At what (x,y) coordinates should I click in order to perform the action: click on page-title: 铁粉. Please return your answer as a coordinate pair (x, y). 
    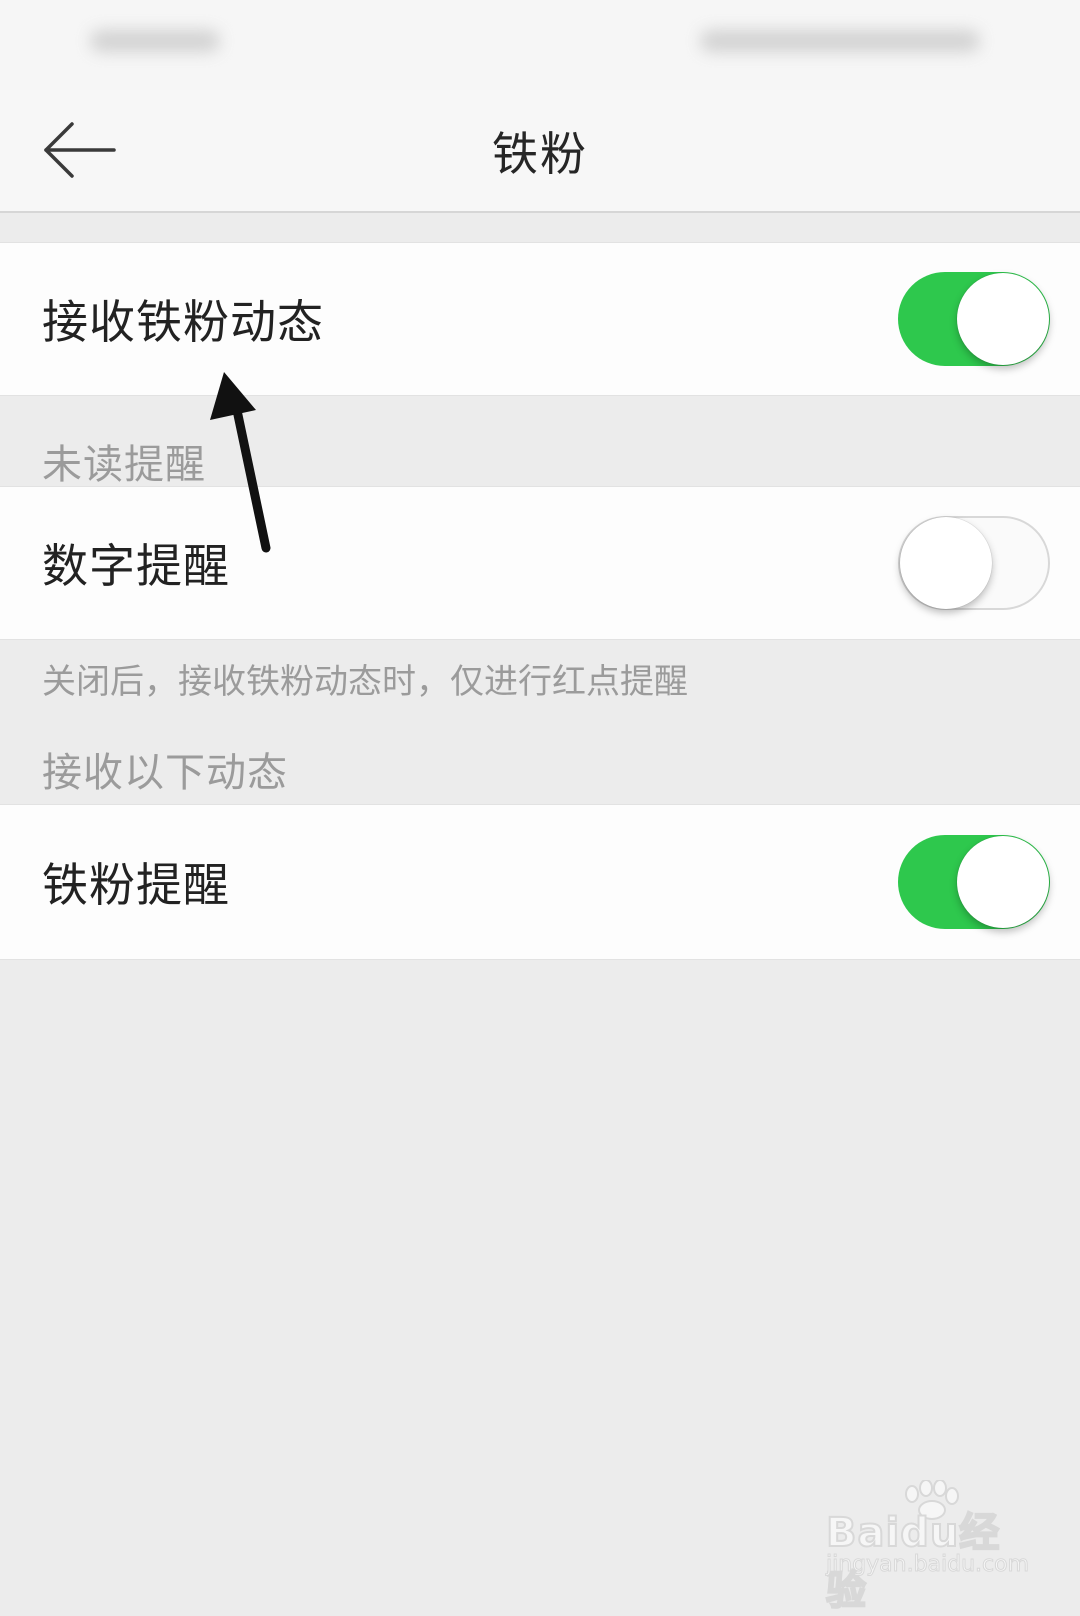
    Looking at the image, I should click on (540, 154).